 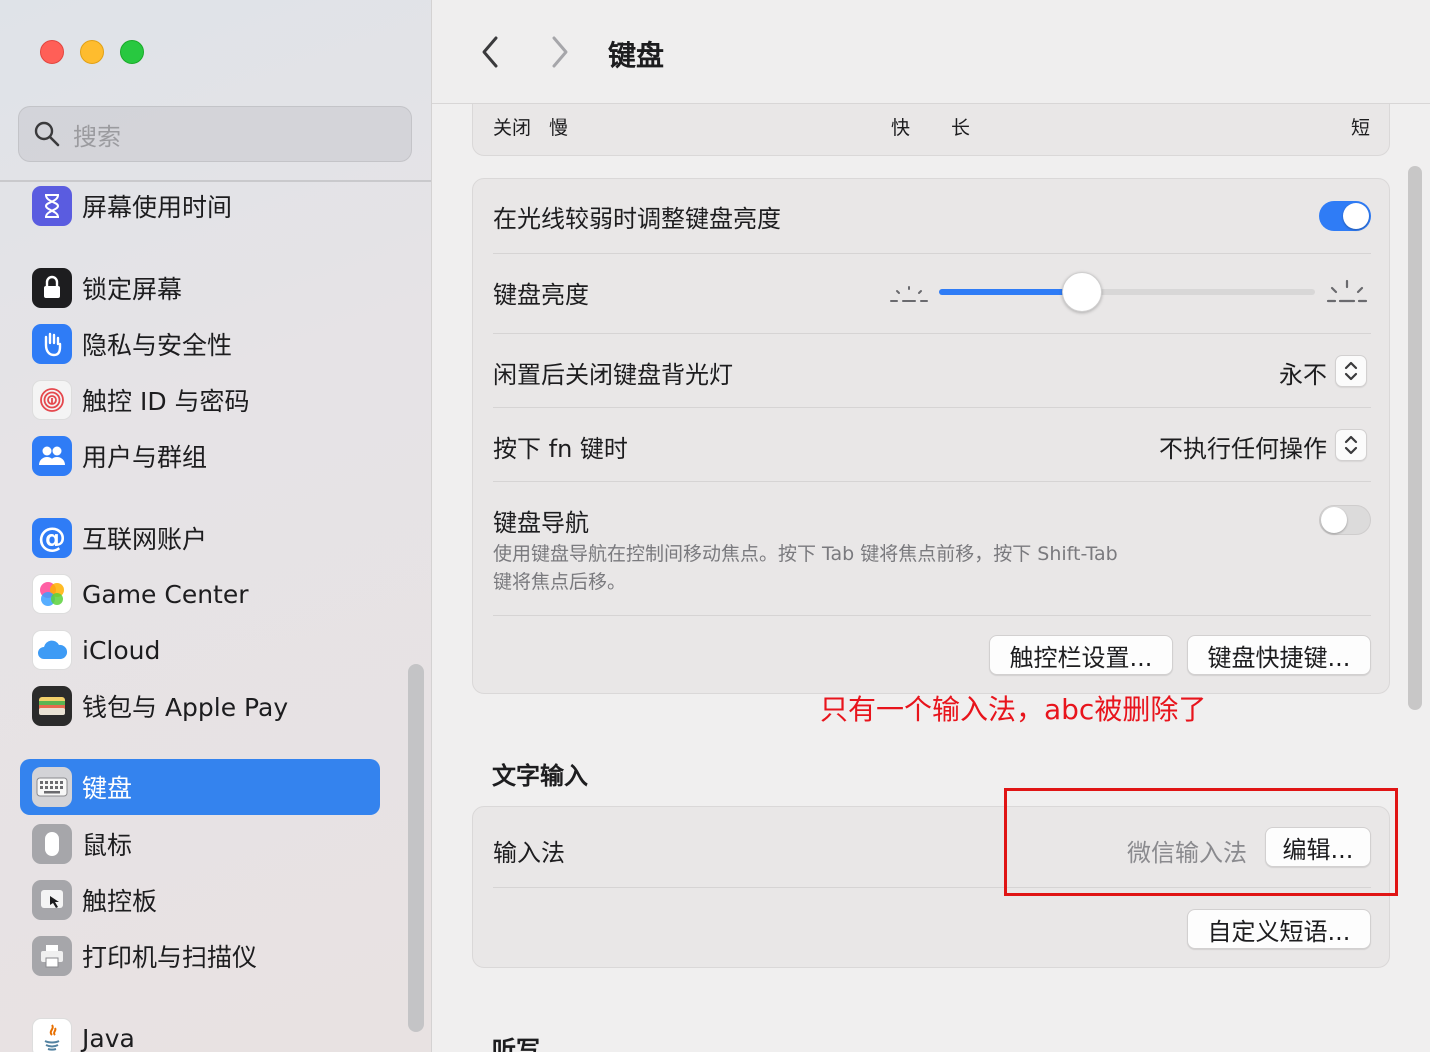 I want to click on sidebar-item-label: 屏幕使用时间, so click(x=157, y=207).